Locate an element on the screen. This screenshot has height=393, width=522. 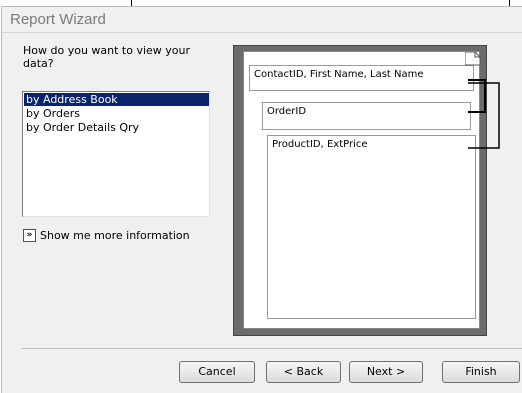
grouping-bracket is located at coordinates (484, 114).